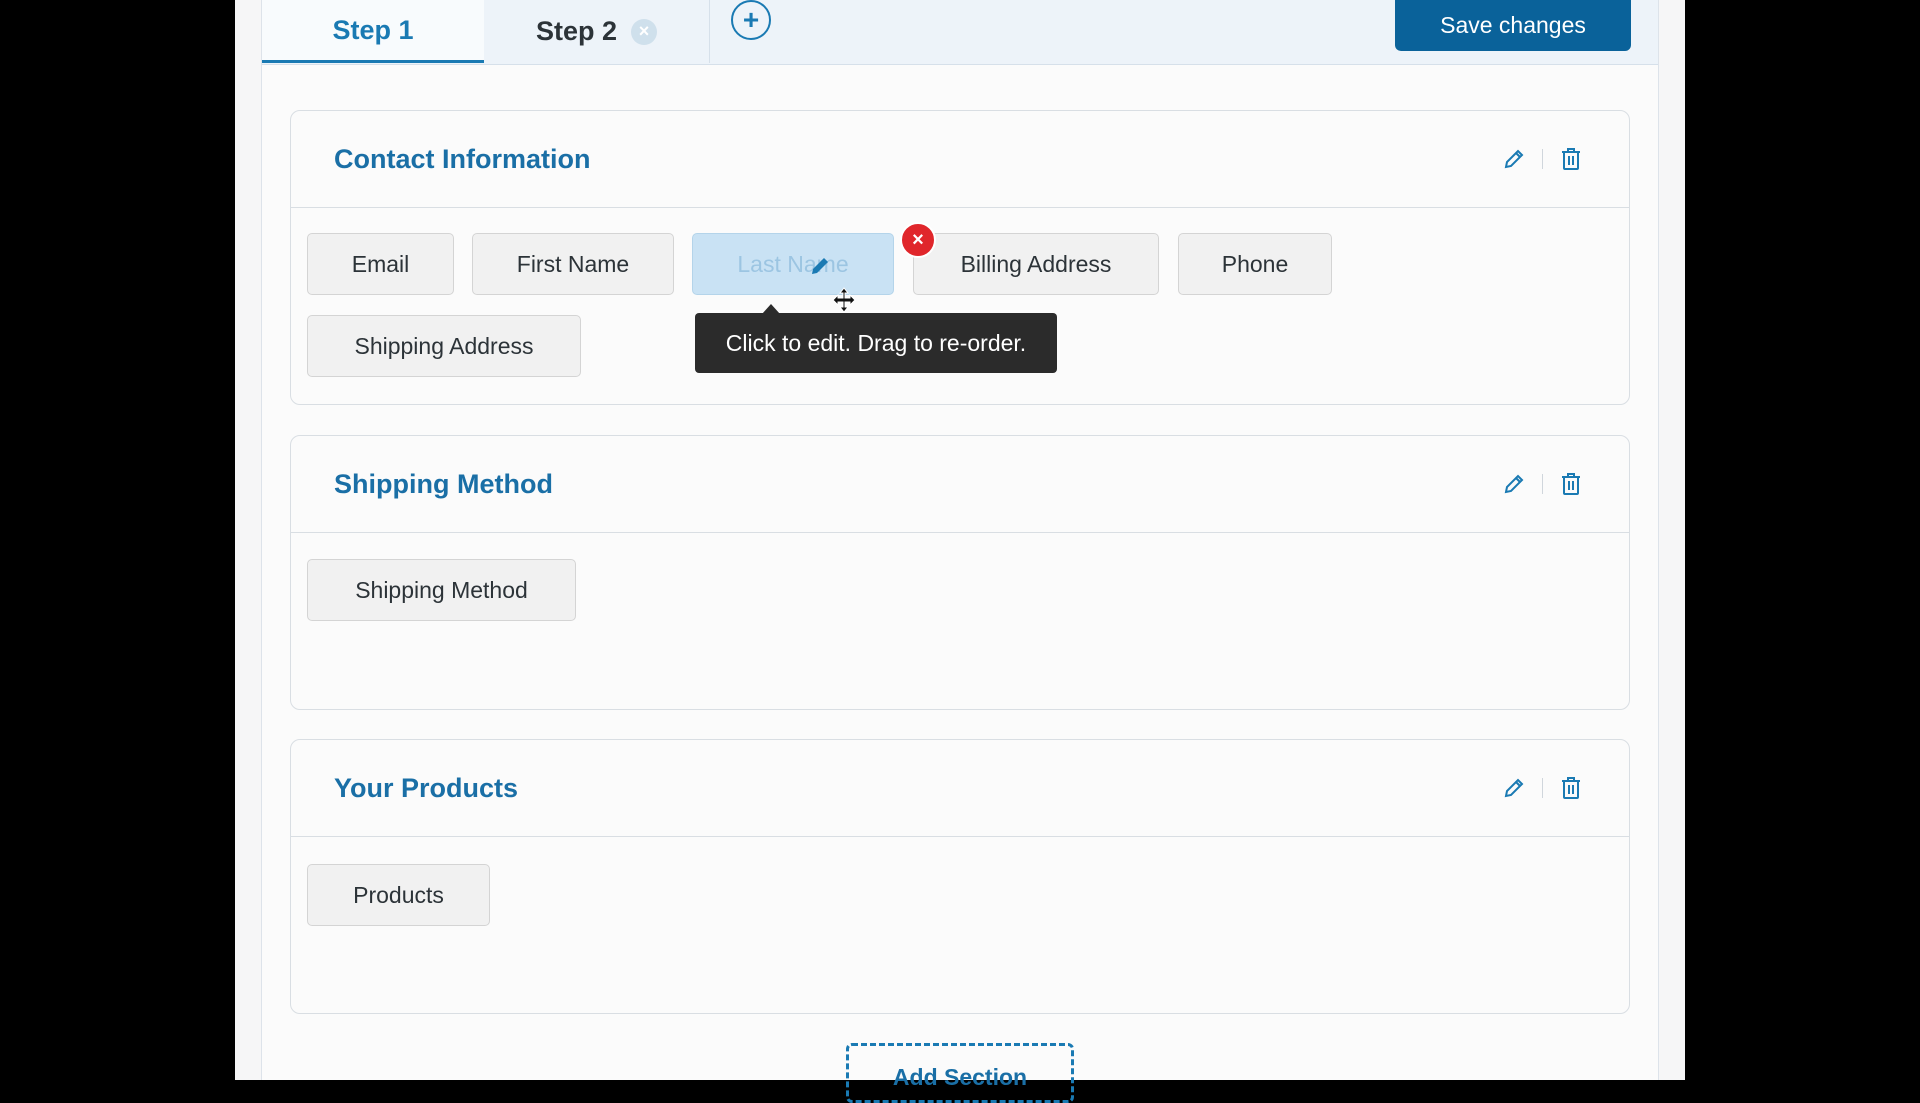 The height and width of the screenshot is (1103, 1920). What do you see at coordinates (1036, 264) in the screenshot?
I see `field-billing-address: Billing Address` at bounding box center [1036, 264].